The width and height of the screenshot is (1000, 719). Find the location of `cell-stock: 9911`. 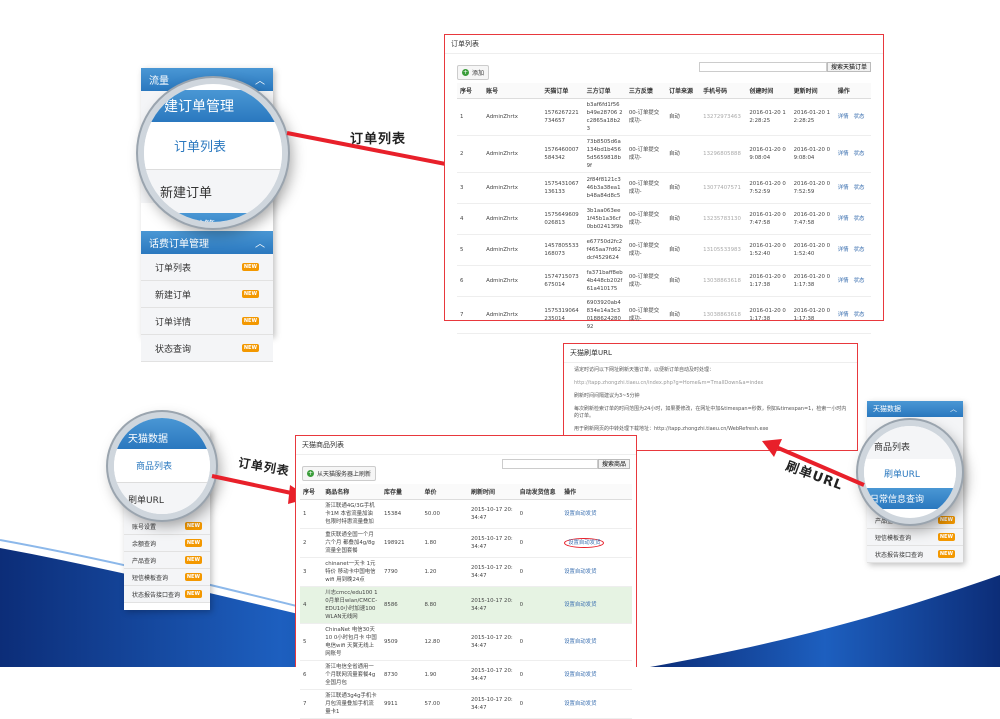

cell-stock: 9911 is located at coordinates (401, 704).